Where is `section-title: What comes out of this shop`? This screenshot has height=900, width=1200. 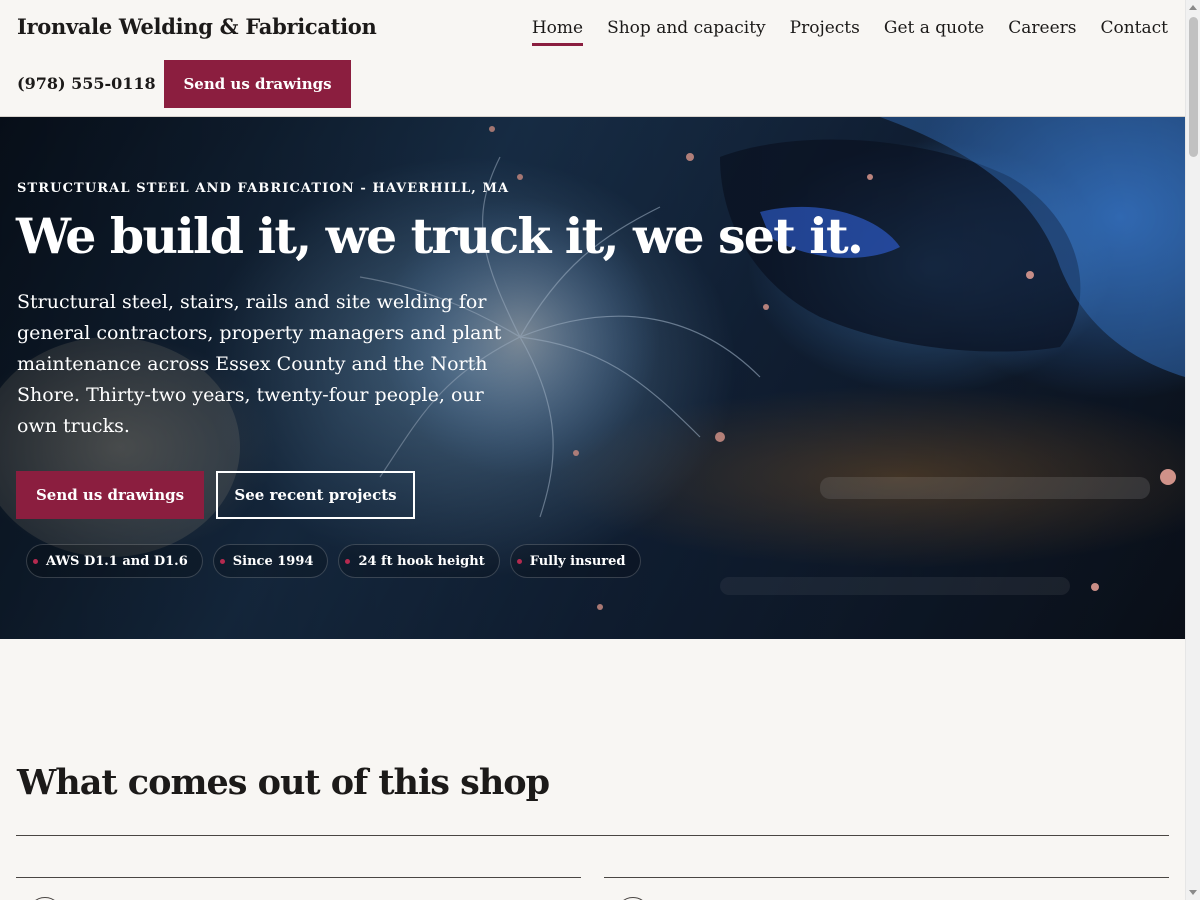 section-title: What comes out of this shop is located at coordinates (283, 782).